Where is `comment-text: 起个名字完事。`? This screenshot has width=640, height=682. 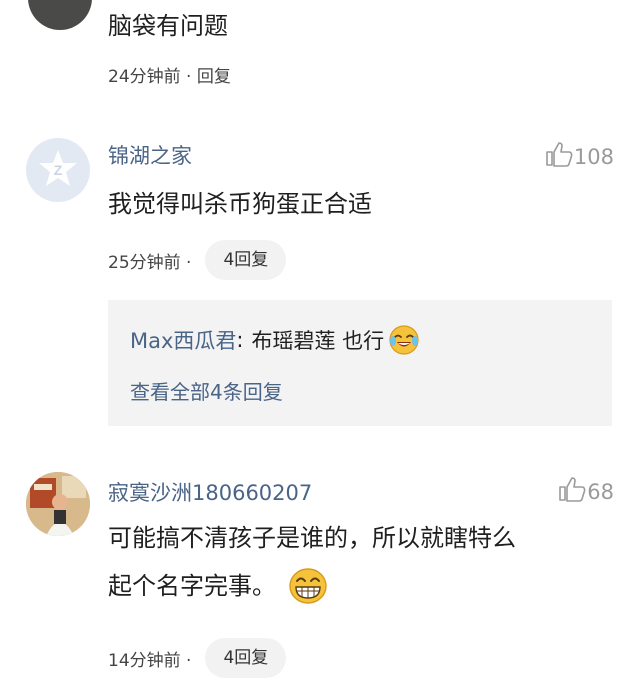
comment-text: 起个名字完事。 is located at coordinates (192, 586).